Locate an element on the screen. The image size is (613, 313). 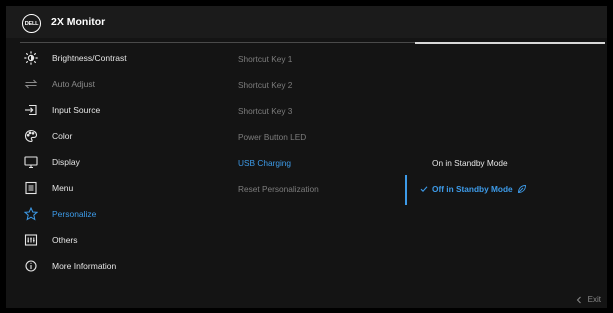
menu-item-others: Others is located at coordinates (118, 240).